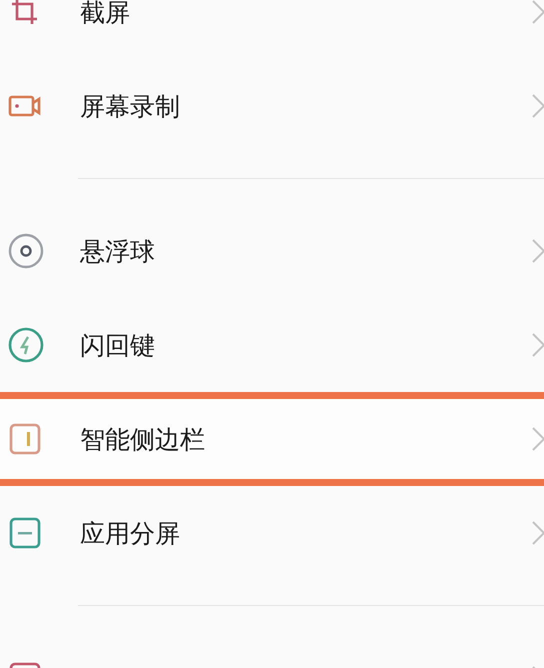  What do you see at coordinates (272, 106) in the screenshot?
I see `settings-row: 屏幕录制` at bounding box center [272, 106].